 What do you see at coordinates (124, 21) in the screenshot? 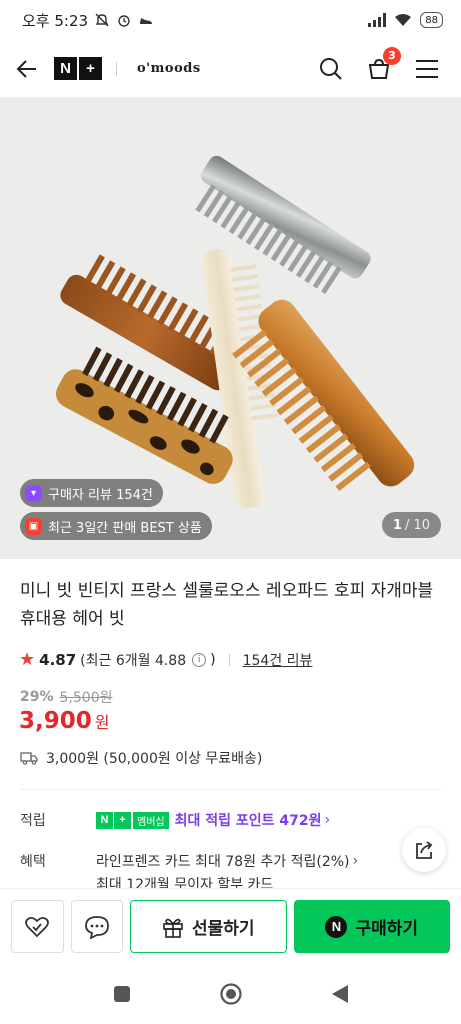
I see `alarm-icon` at bounding box center [124, 21].